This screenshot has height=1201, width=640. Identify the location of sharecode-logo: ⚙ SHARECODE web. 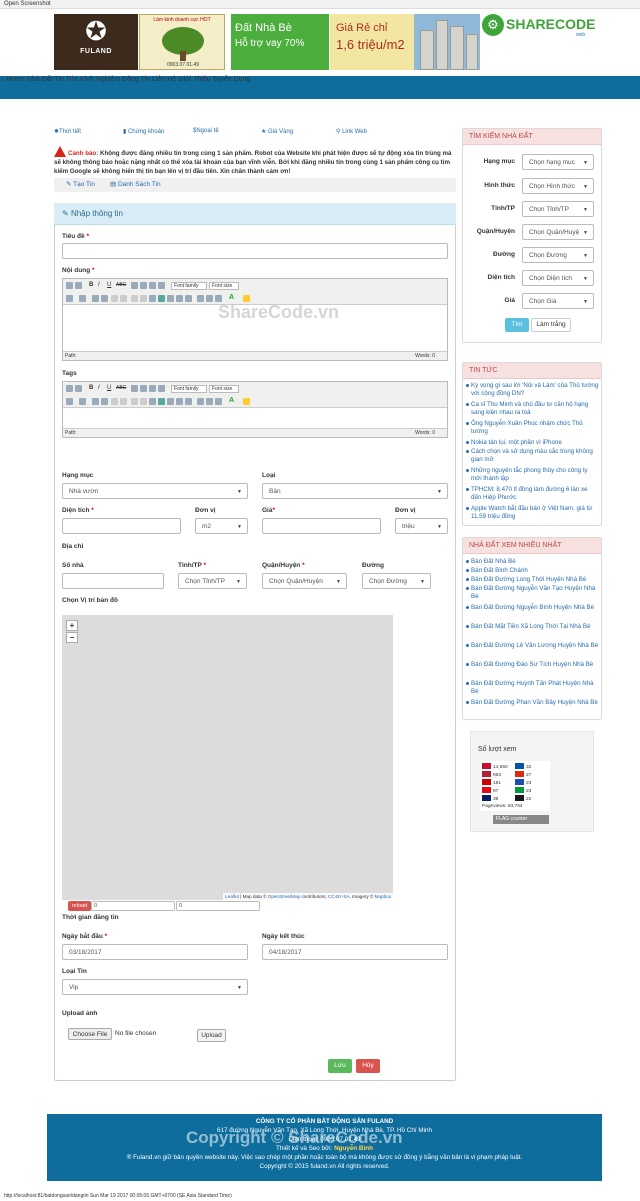
(538, 27).